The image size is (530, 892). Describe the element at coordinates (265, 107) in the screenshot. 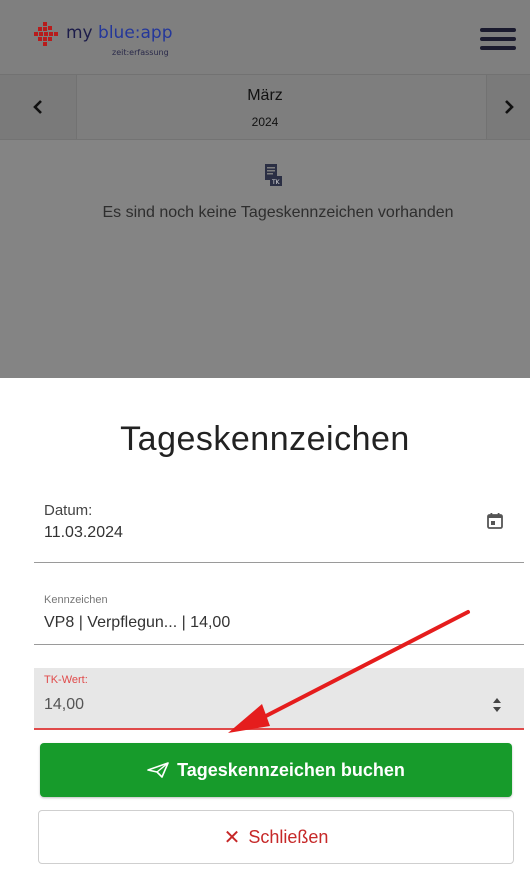

I see `month-navigation: März 2024` at that location.